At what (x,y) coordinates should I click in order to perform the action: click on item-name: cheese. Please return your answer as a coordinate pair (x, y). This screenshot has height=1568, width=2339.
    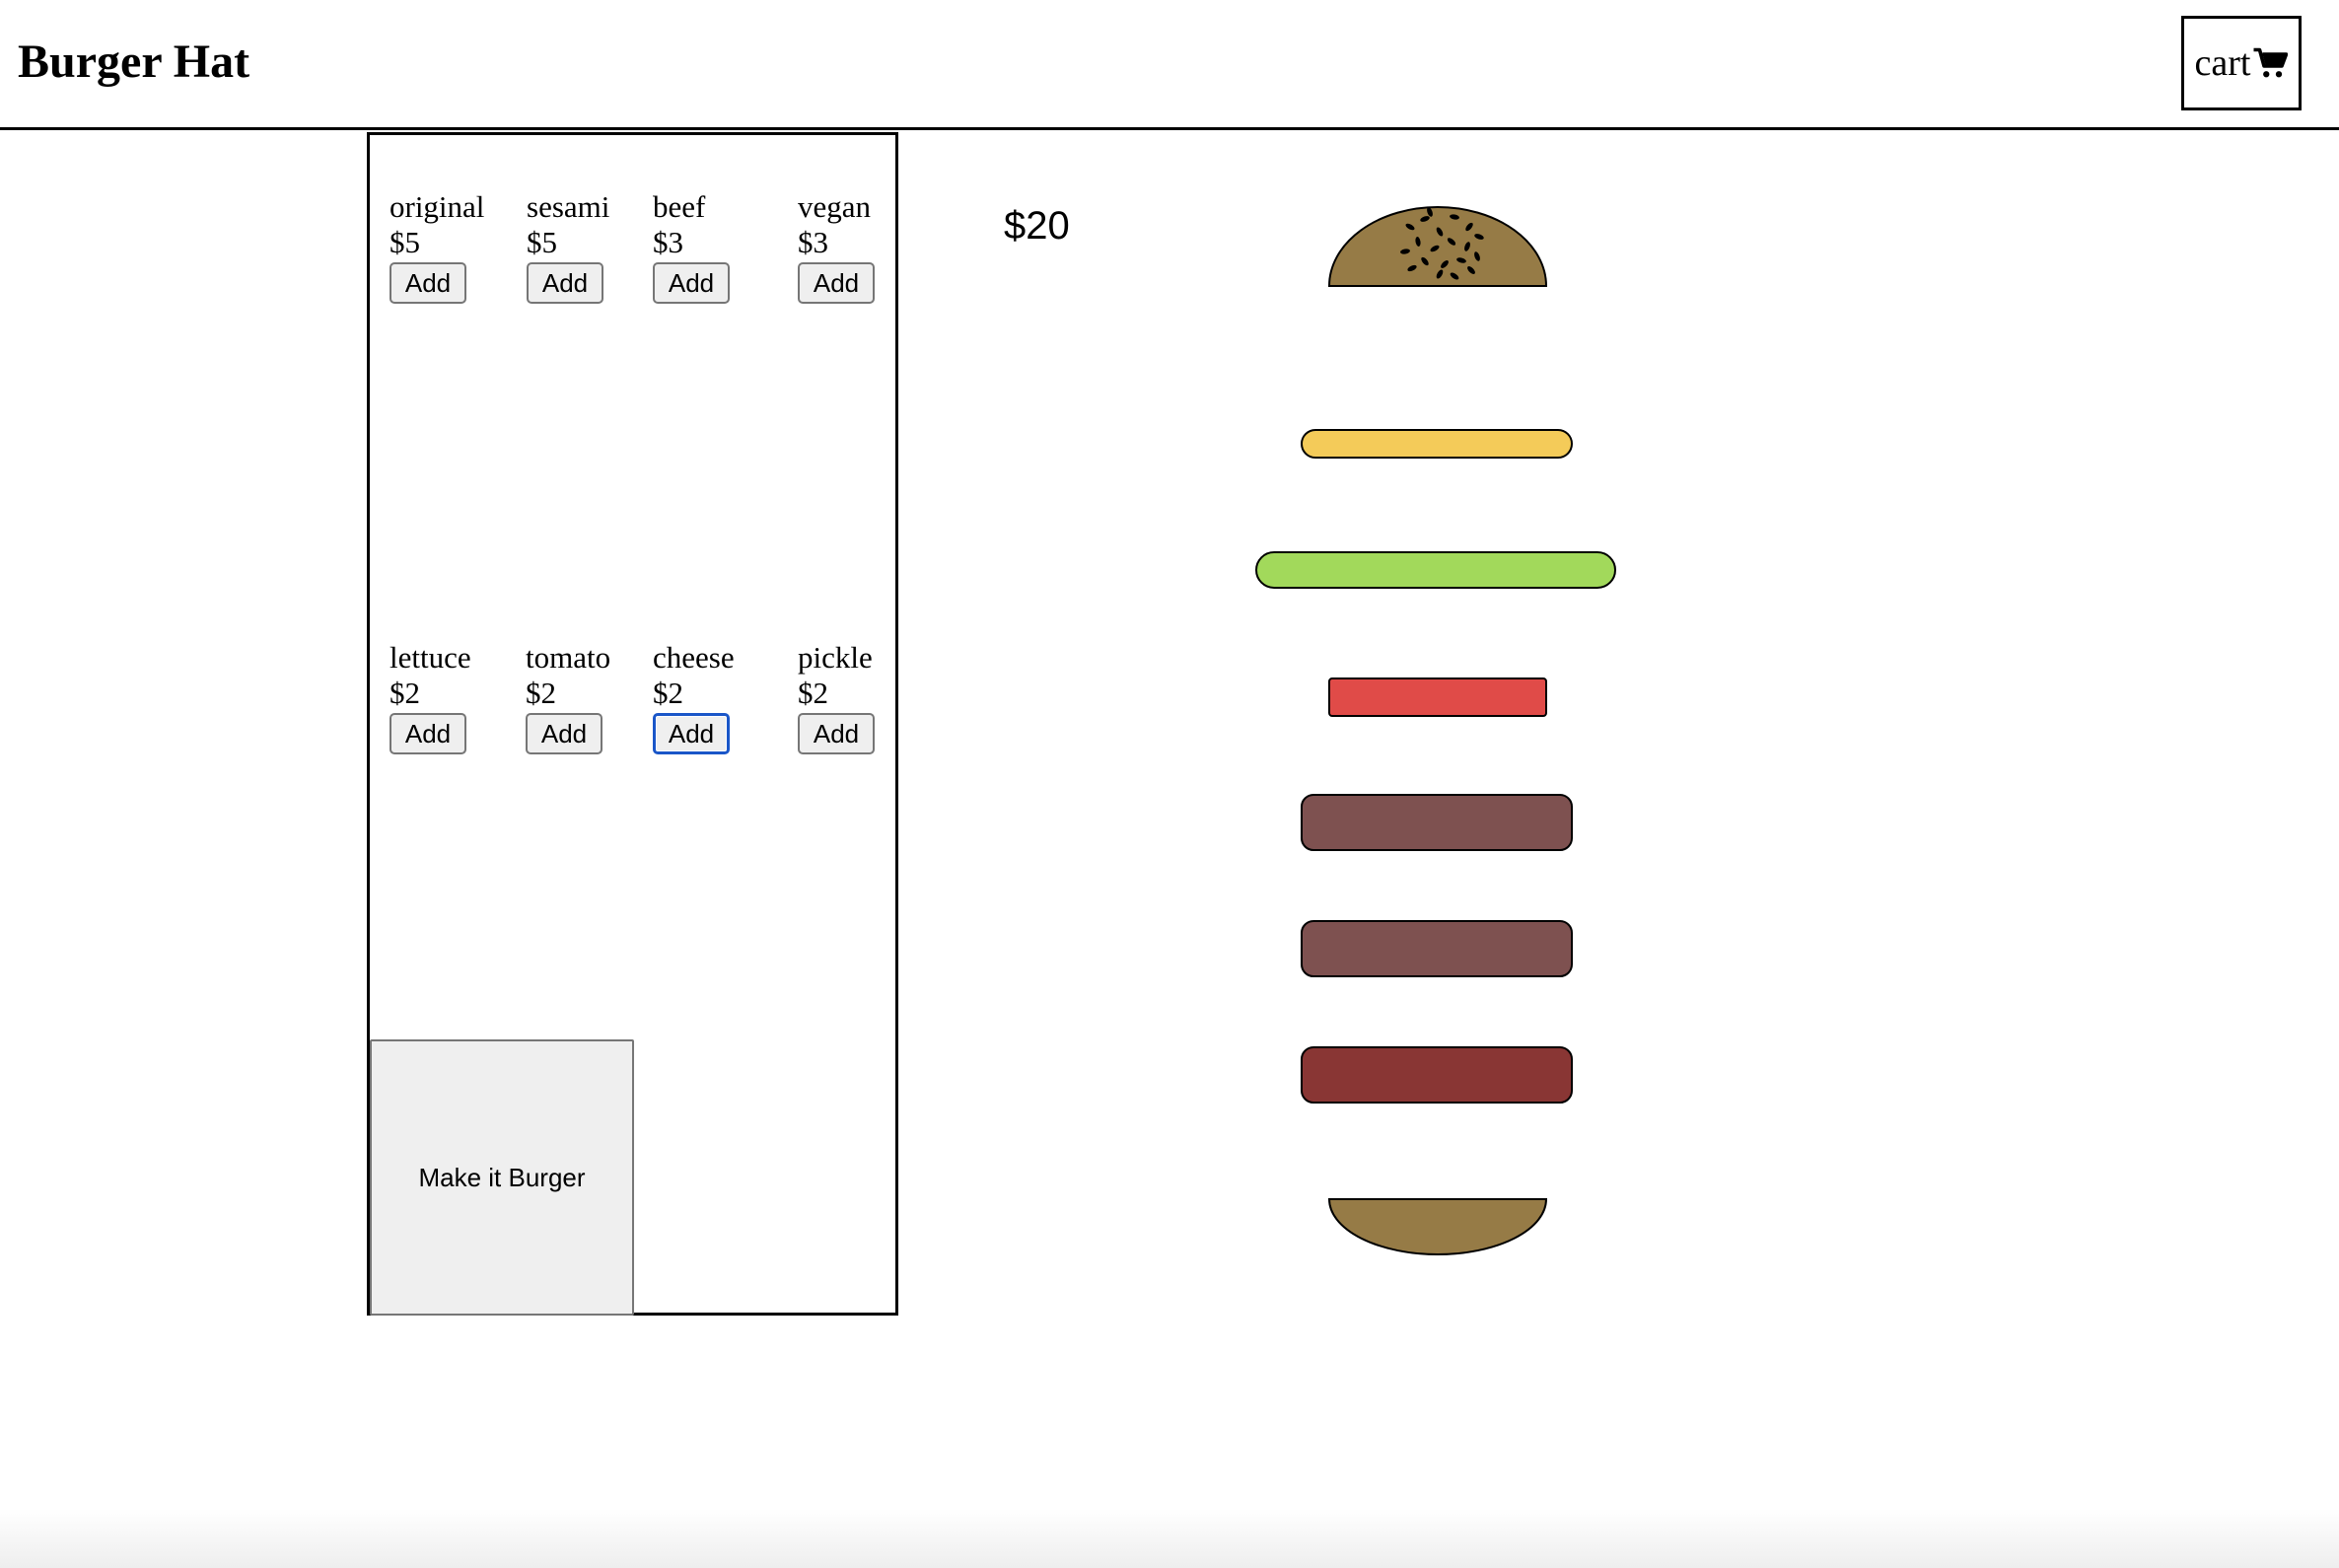
    Looking at the image, I should click on (694, 657).